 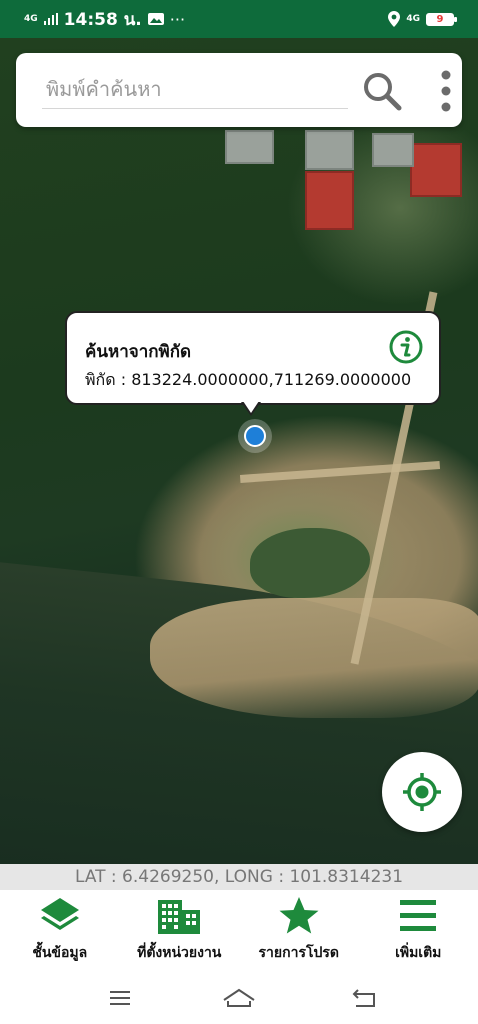 I want to click on more-notifications: ···, so click(x=177, y=19).